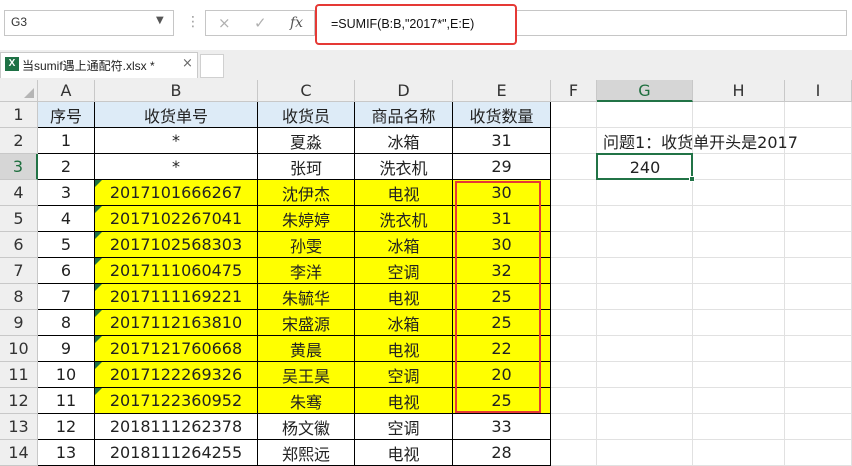 The image size is (852, 466). What do you see at coordinates (416, 24) in the screenshot?
I see `formula-input: =SUMIF(B:B,"2017*",E:E)` at bounding box center [416, 24].